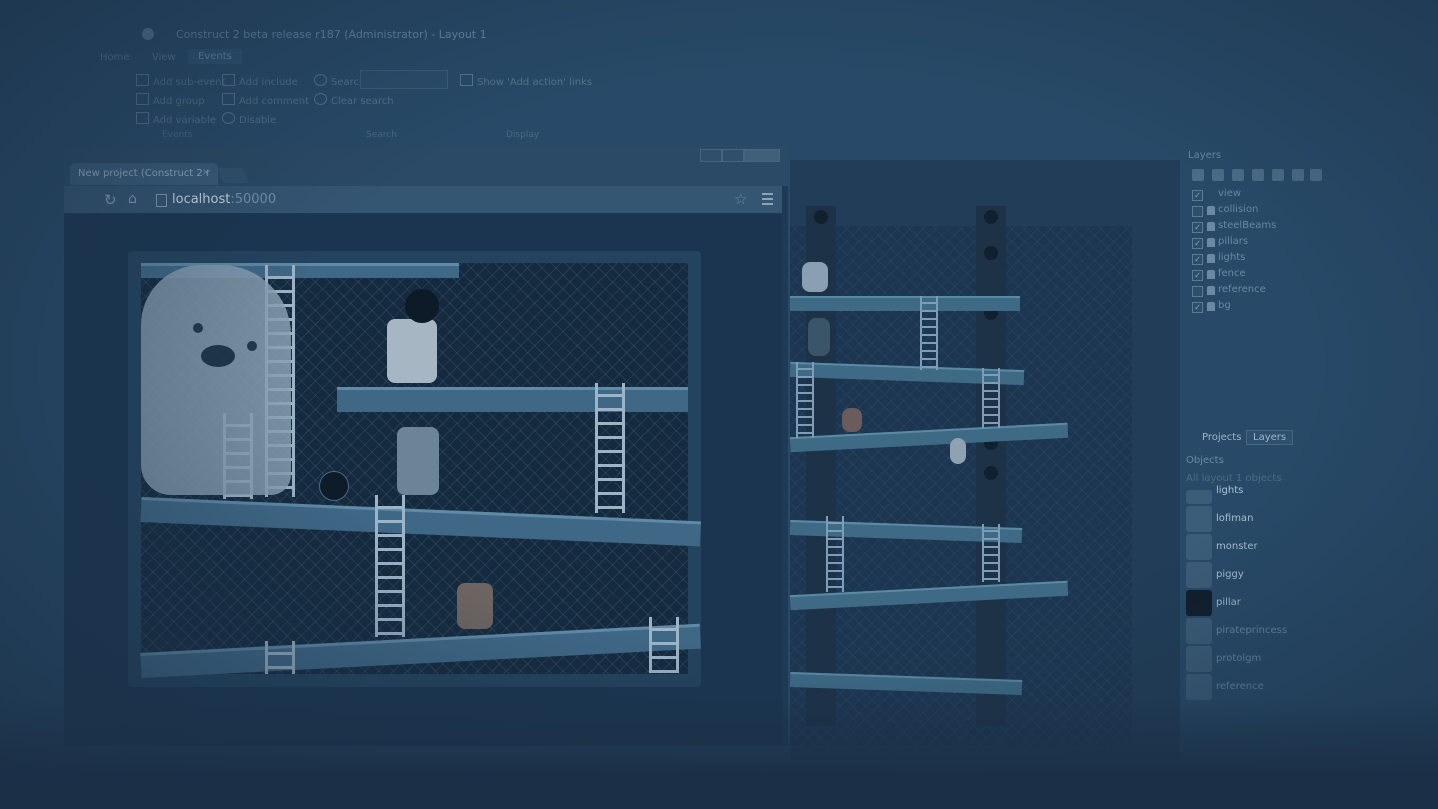  Describe the element at coordinates (1306, 632) in the screenshot. I see `object-item: pirateprincess` at that location.